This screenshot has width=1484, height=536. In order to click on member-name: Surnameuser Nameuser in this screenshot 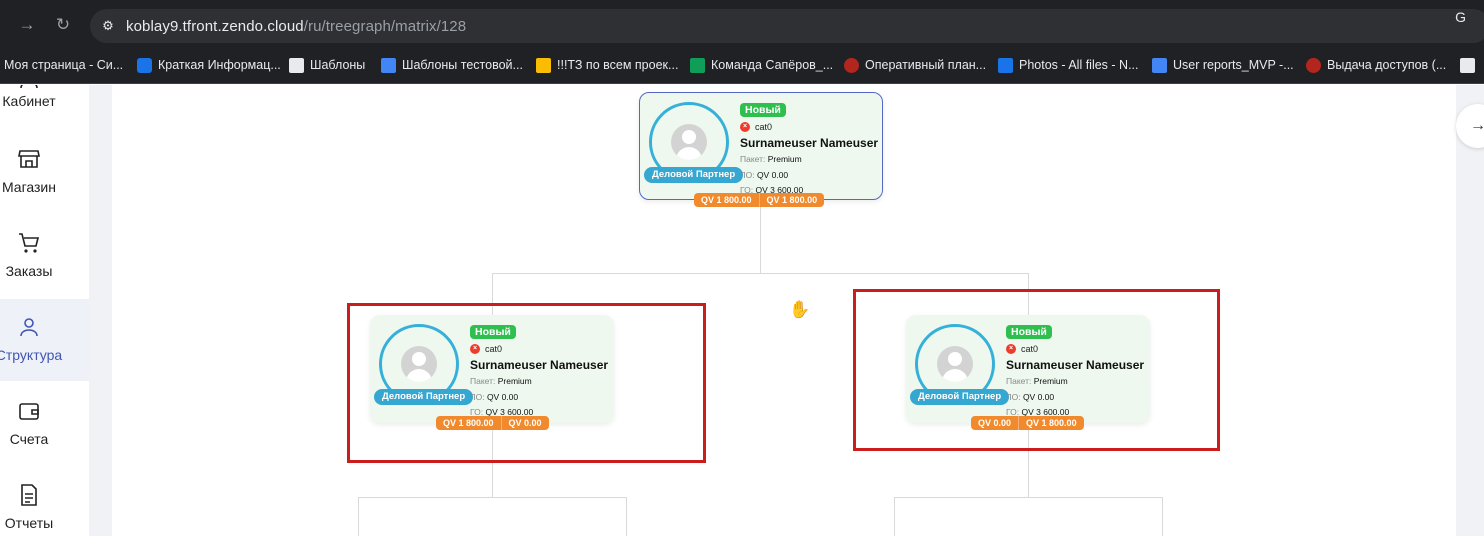, I will do `click(809, 143)`.